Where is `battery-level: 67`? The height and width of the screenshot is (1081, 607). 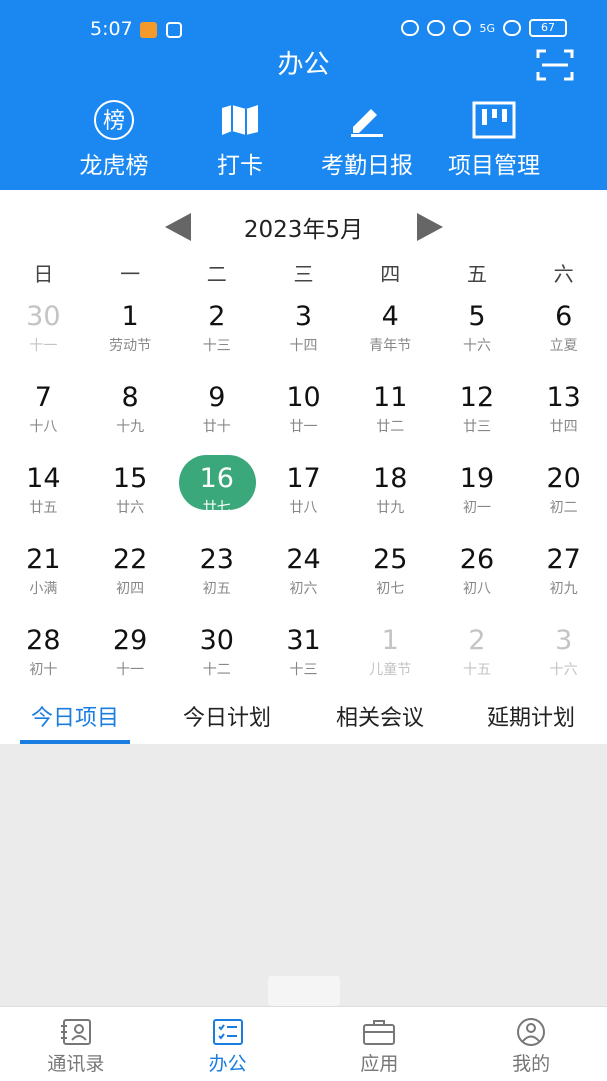
battery-level: 67 is located at coordinates (548, 28).